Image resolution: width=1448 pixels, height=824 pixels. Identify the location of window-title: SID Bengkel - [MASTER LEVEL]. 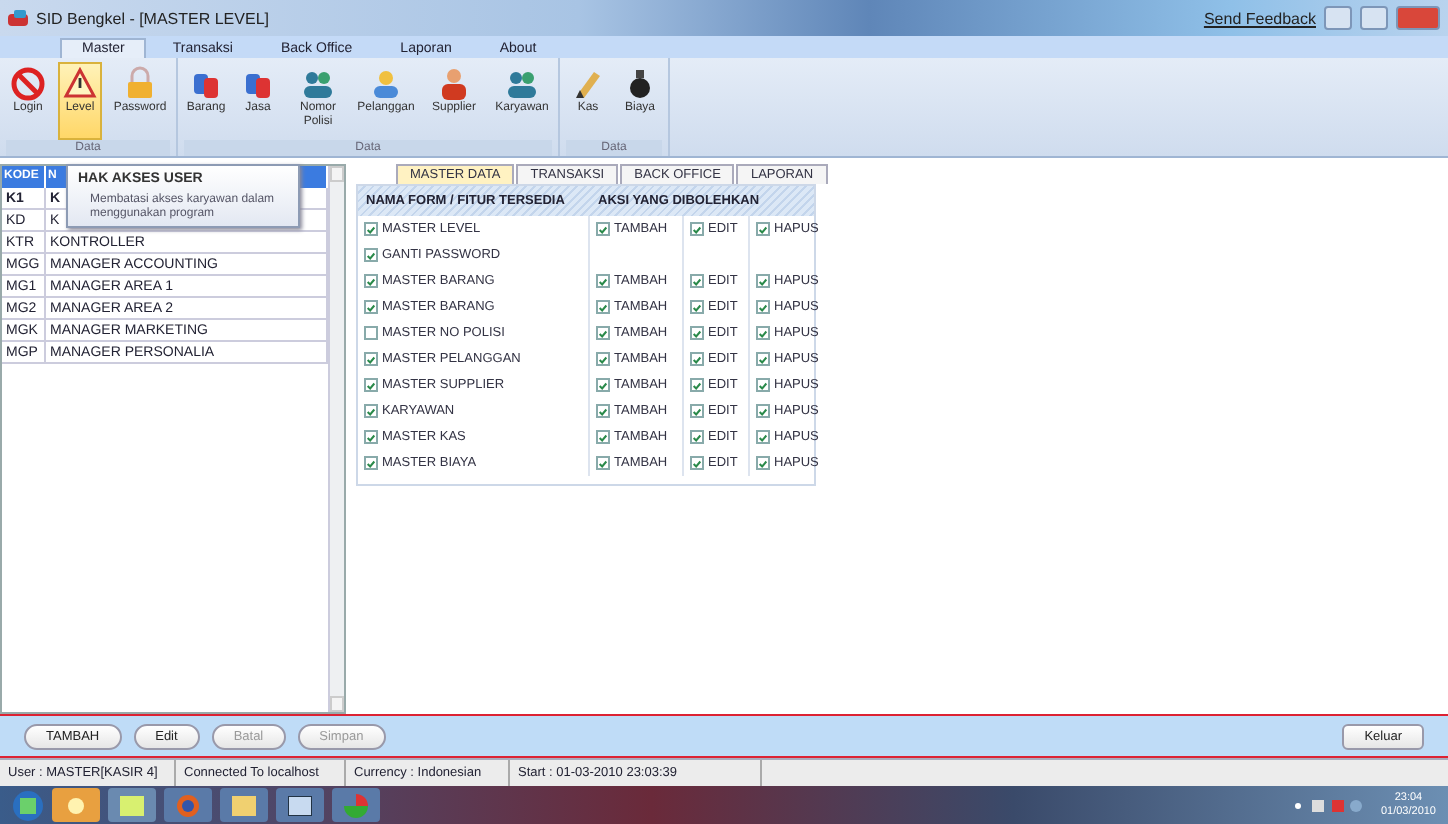
(152, 18).